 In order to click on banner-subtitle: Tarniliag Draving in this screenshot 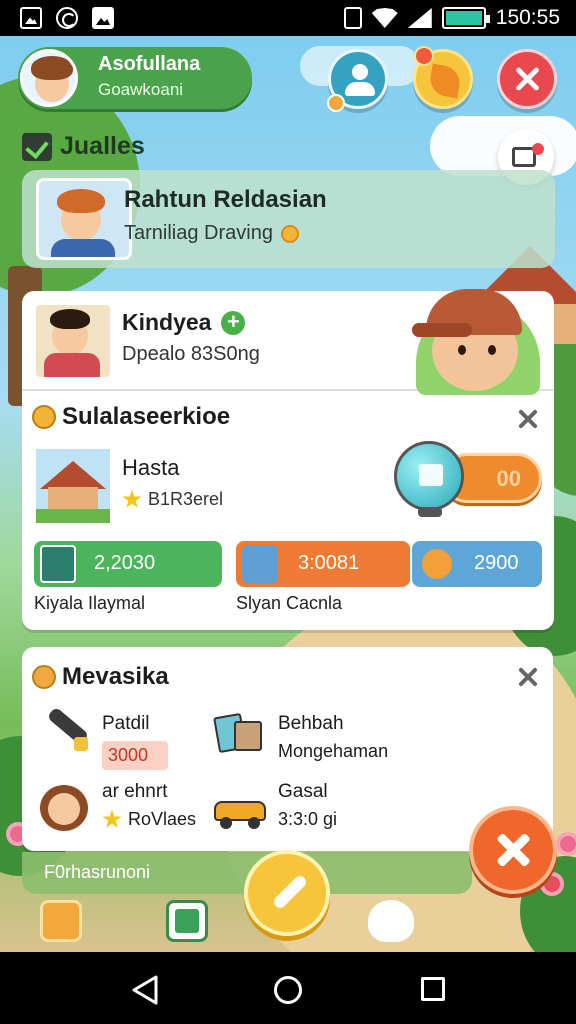, I will do `click(198, 233)`.